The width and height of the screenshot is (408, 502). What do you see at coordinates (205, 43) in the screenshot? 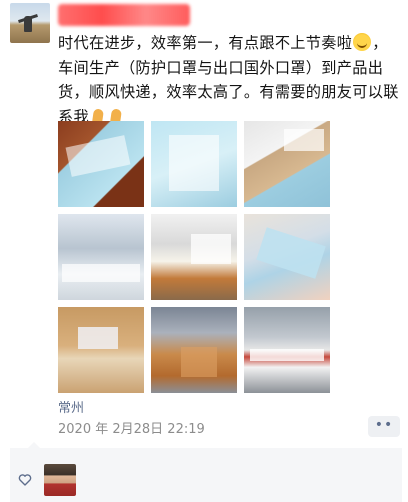
I see `post-text-part-1: 时代在进步，效率第一，有点跟不上节奏啦` at bounding box center [205, 43].